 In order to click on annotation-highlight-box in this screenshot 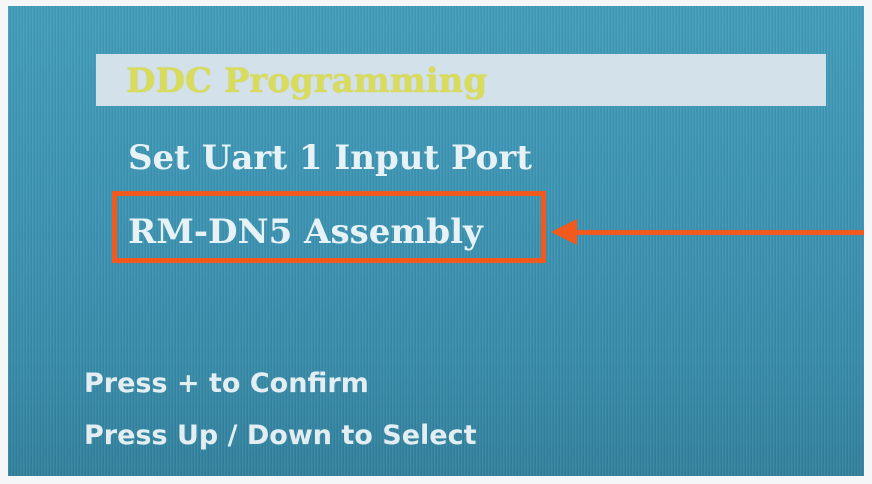, I will do `click(329, 227)`.